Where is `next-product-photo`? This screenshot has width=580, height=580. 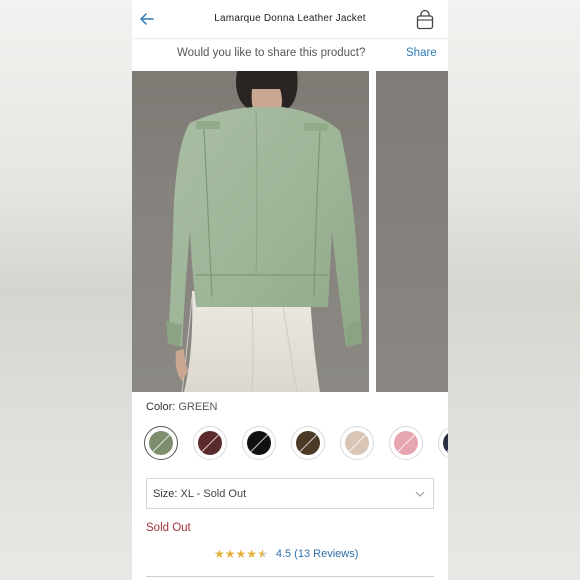
next-product-photo is located at coordinates (412, 231).